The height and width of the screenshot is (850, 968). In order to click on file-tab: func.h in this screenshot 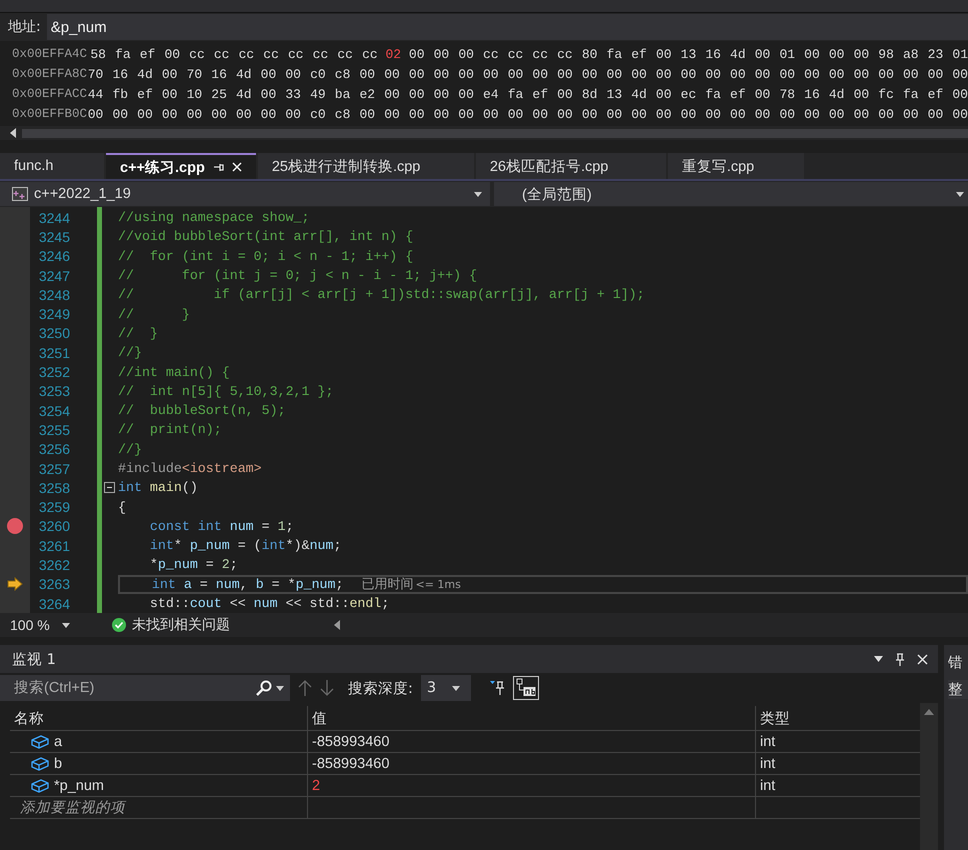, I will do `click(52, 166)`.